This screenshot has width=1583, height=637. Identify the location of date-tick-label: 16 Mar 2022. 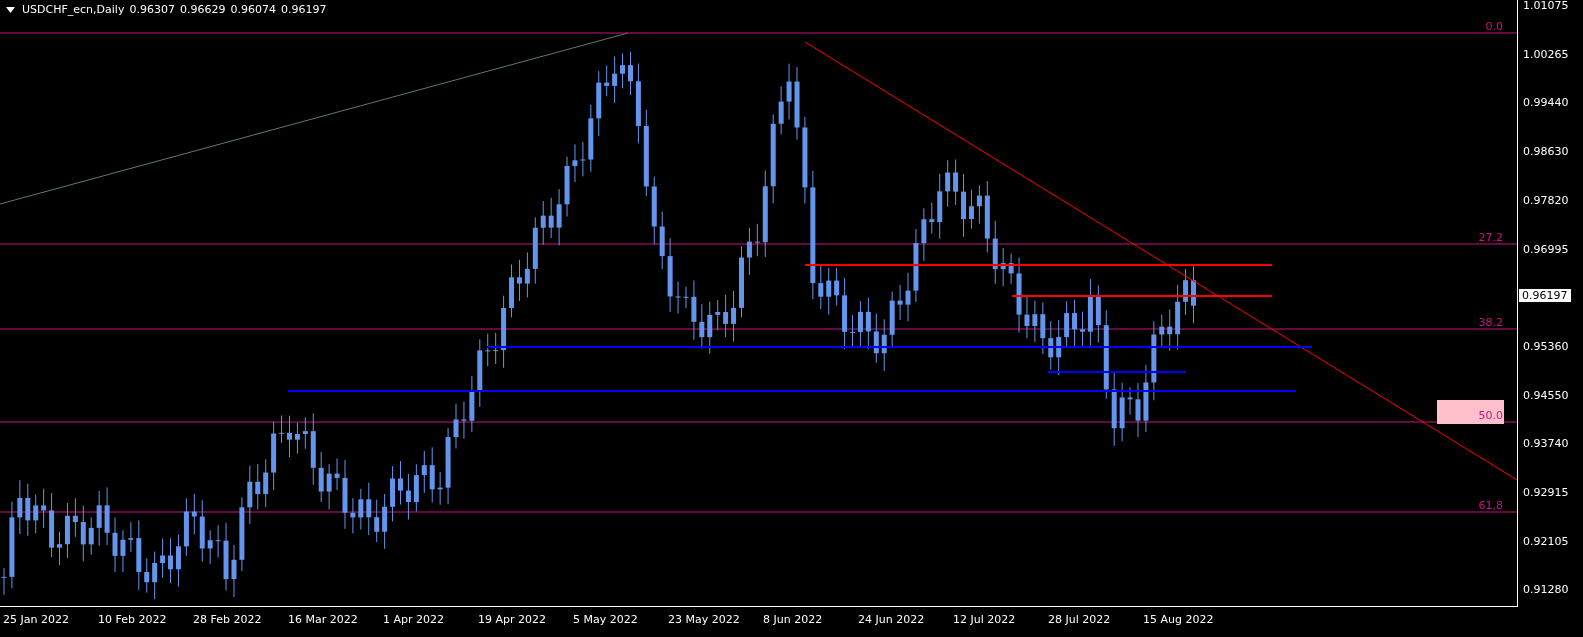
(323, 619).